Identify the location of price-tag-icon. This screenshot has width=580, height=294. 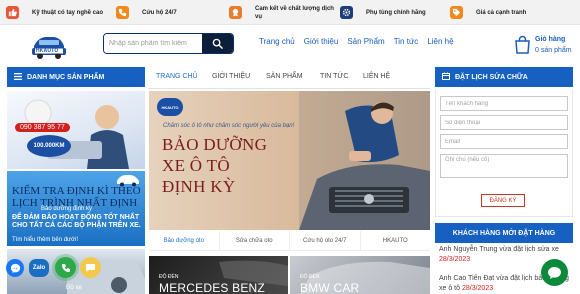
(456, 12).